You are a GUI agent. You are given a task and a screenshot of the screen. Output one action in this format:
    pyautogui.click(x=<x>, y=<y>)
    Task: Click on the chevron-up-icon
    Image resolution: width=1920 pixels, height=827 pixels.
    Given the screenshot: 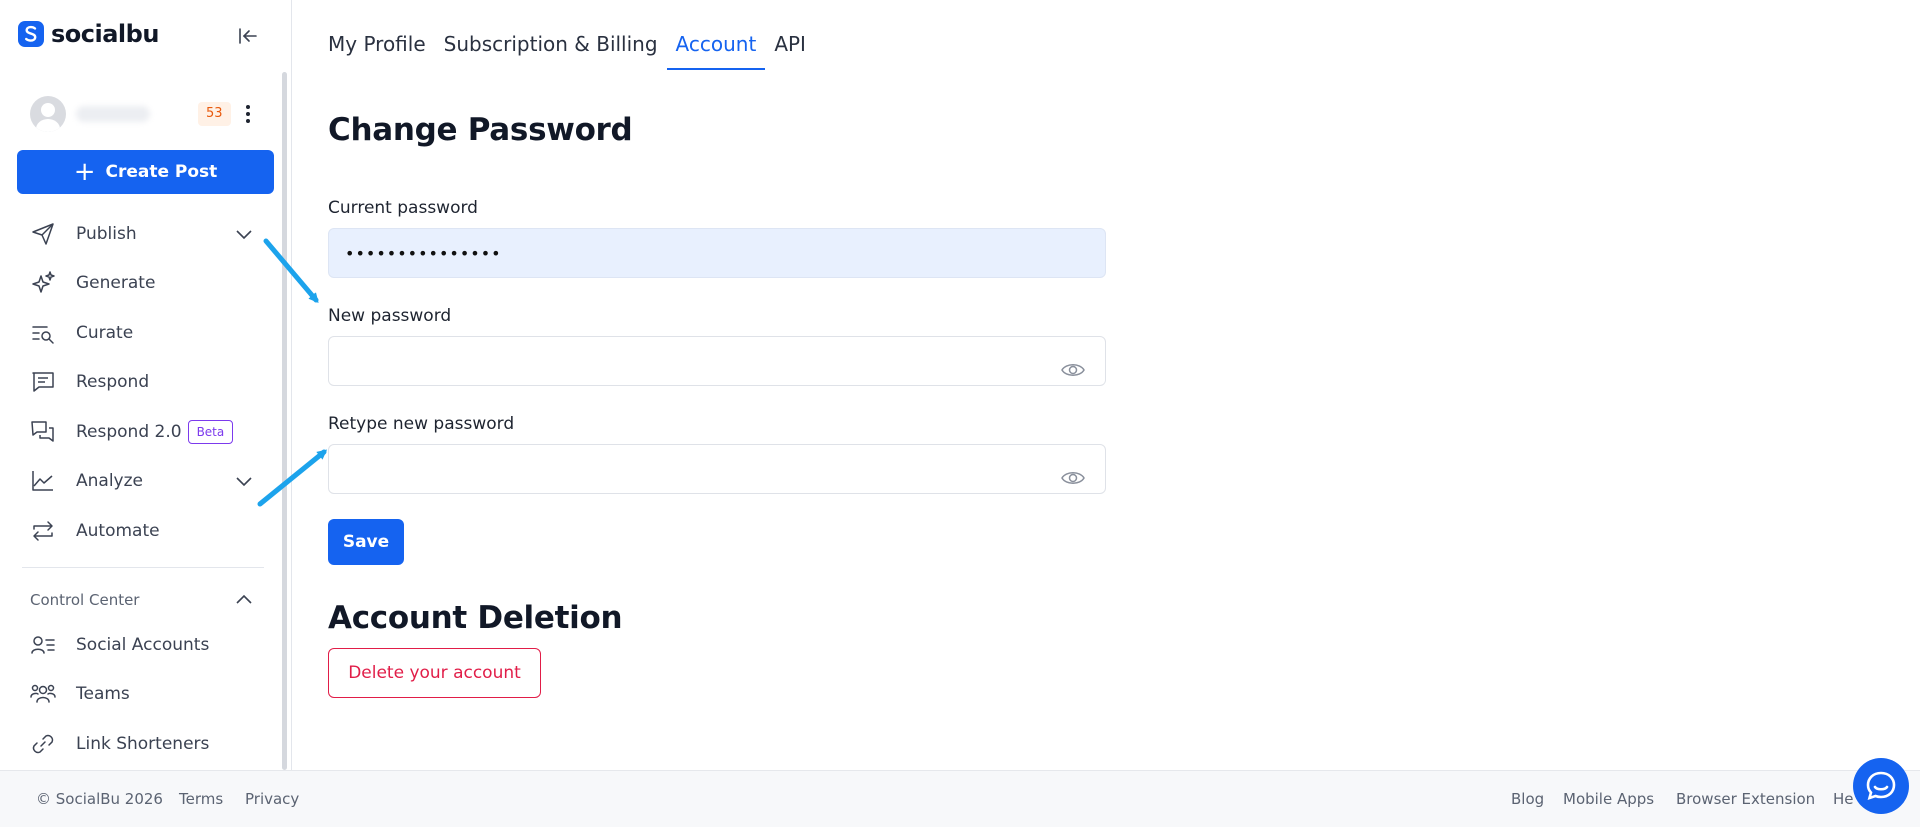 What is the action you would take?
    pyautogui.click(x=244, y=600)
    